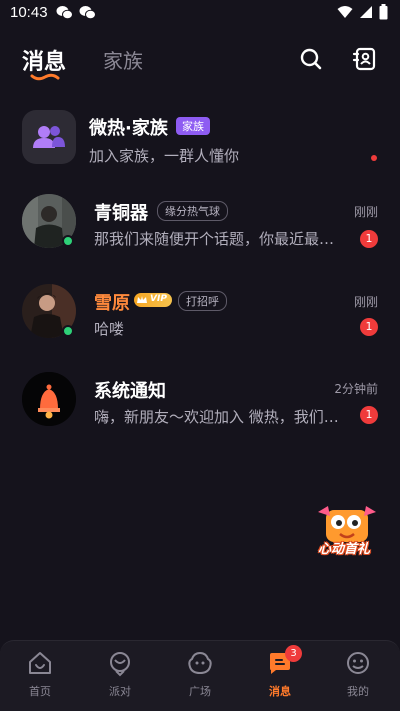  I want to click on contacts-icon, so click(365, 59).